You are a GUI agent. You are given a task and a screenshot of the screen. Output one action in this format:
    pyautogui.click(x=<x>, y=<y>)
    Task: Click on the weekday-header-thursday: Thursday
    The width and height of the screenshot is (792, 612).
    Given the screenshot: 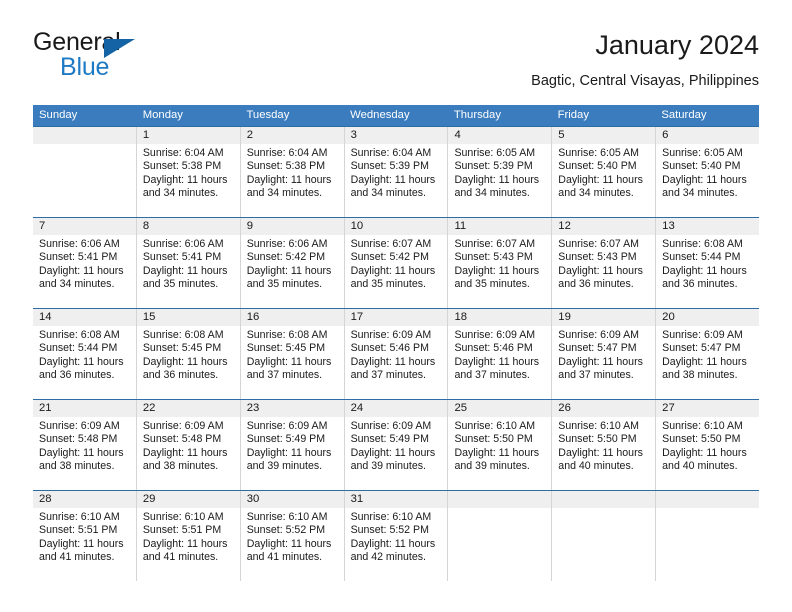 What is the action you would take?
    pyautogui.click(x=477, y=115)
    